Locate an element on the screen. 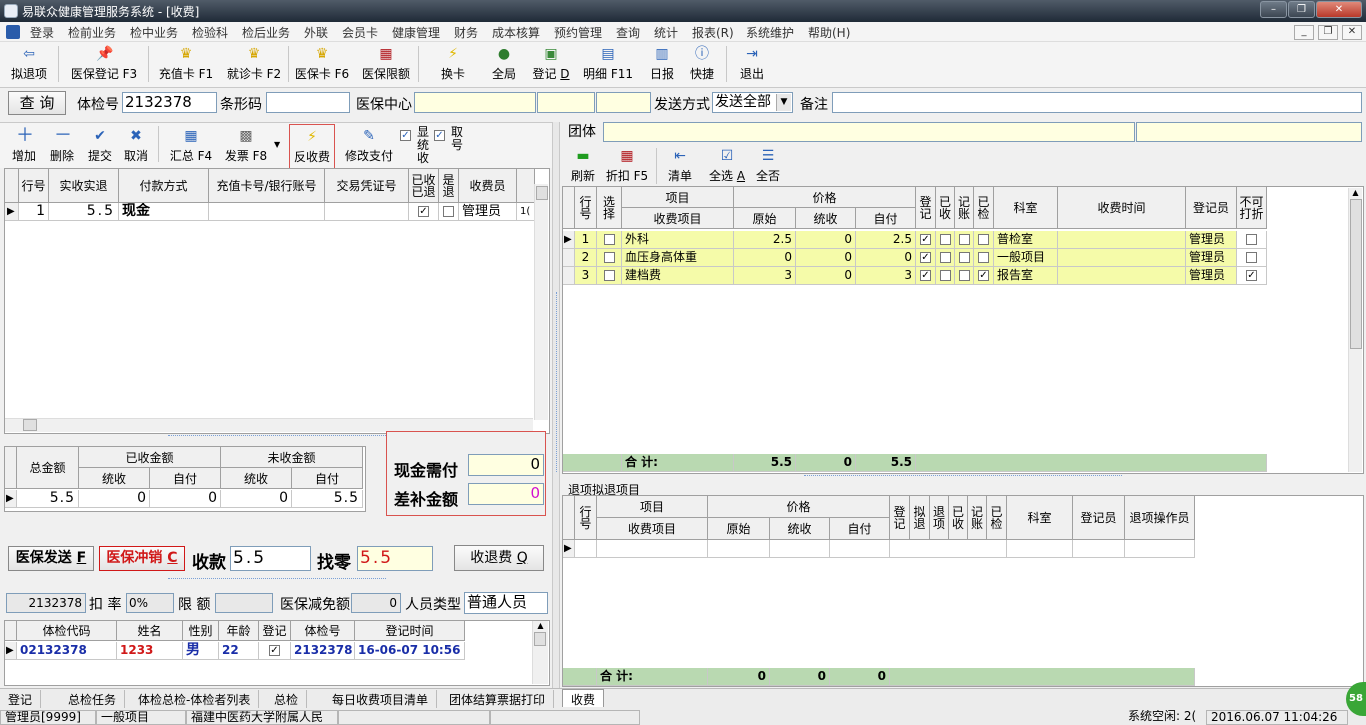 Image resolution: width=1366 pixels, height=725 pixels. mdi-minimize-button: _ is located at coordinates (1304, 32).